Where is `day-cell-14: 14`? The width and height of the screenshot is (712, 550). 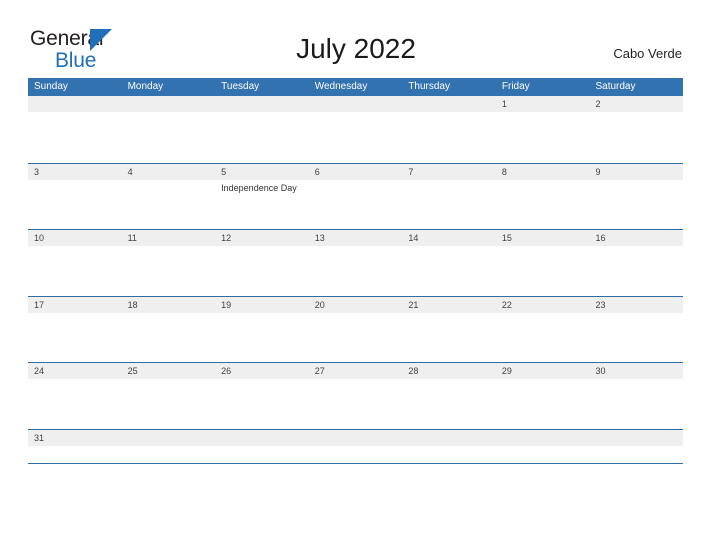
day-cell-14: 14 is located at coordinates (449, 263).